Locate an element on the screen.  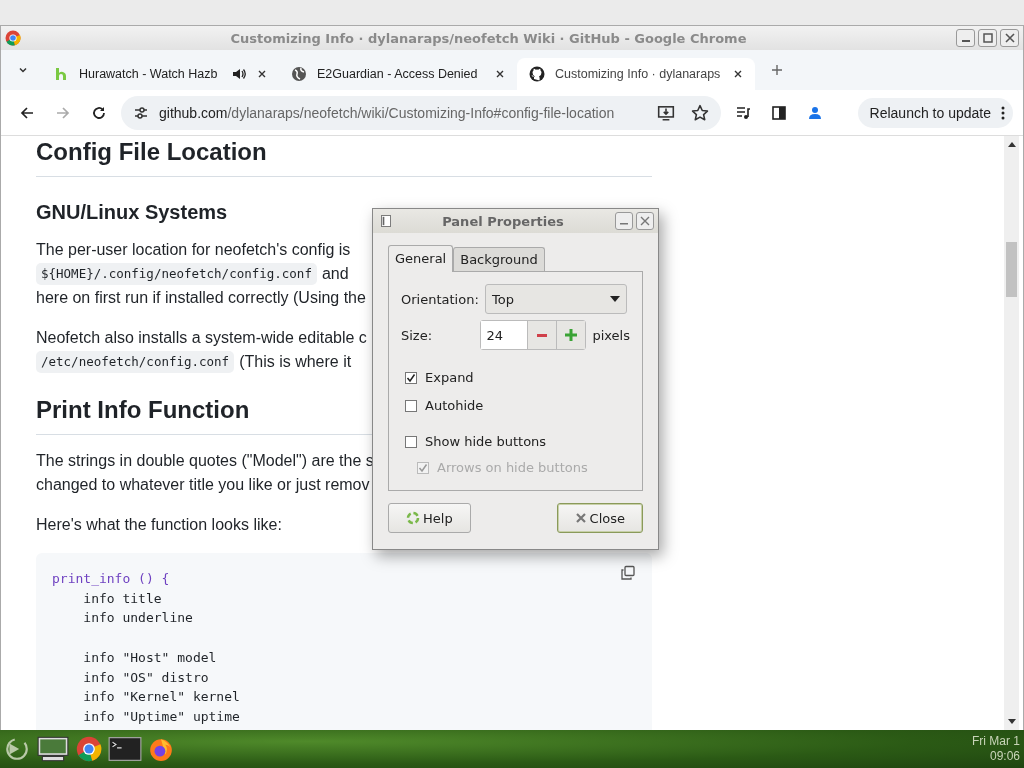
computer-icon is located at coordinates (53, 749).